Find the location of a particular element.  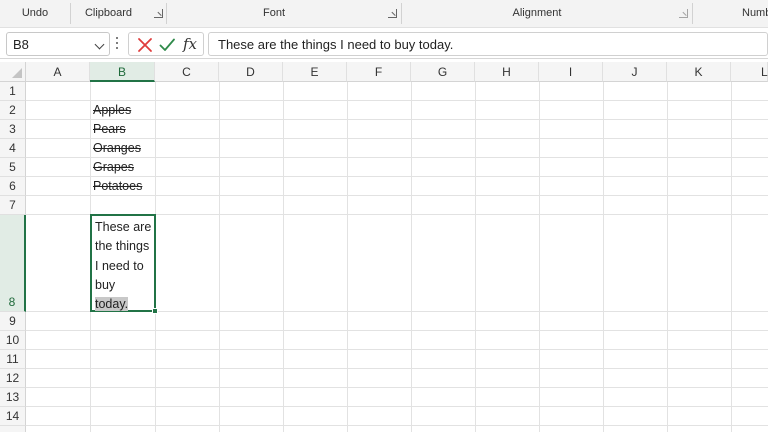

ribbon-group-labels: Undo Clipboard Font Alignment Numb is located at coordinates (384, 14).